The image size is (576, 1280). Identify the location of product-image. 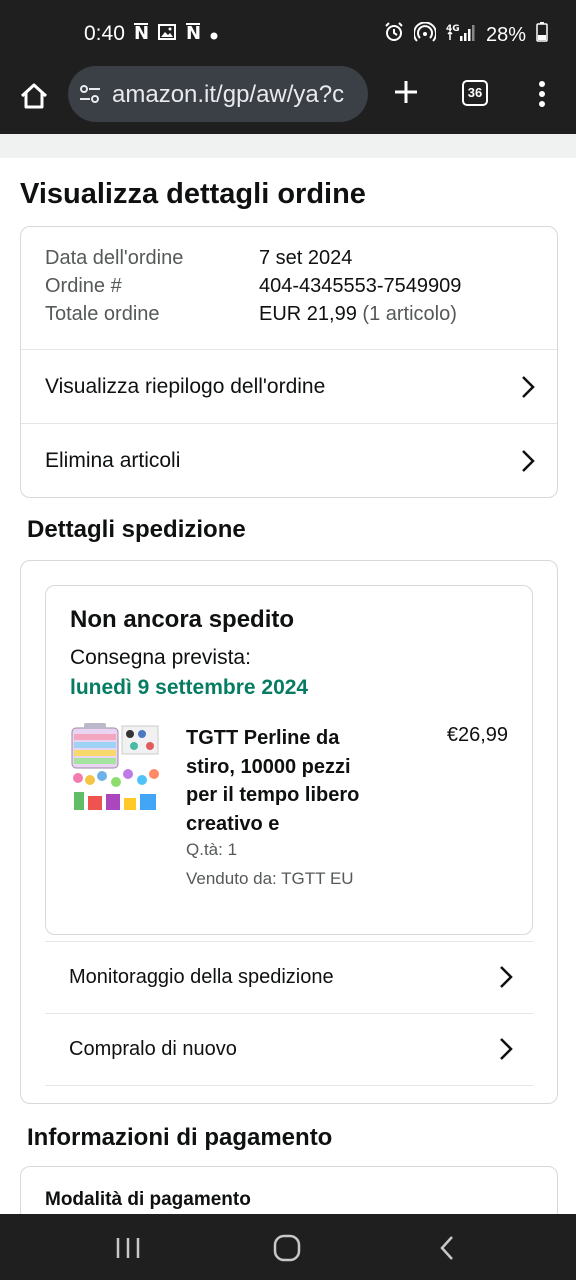
(116, 769).